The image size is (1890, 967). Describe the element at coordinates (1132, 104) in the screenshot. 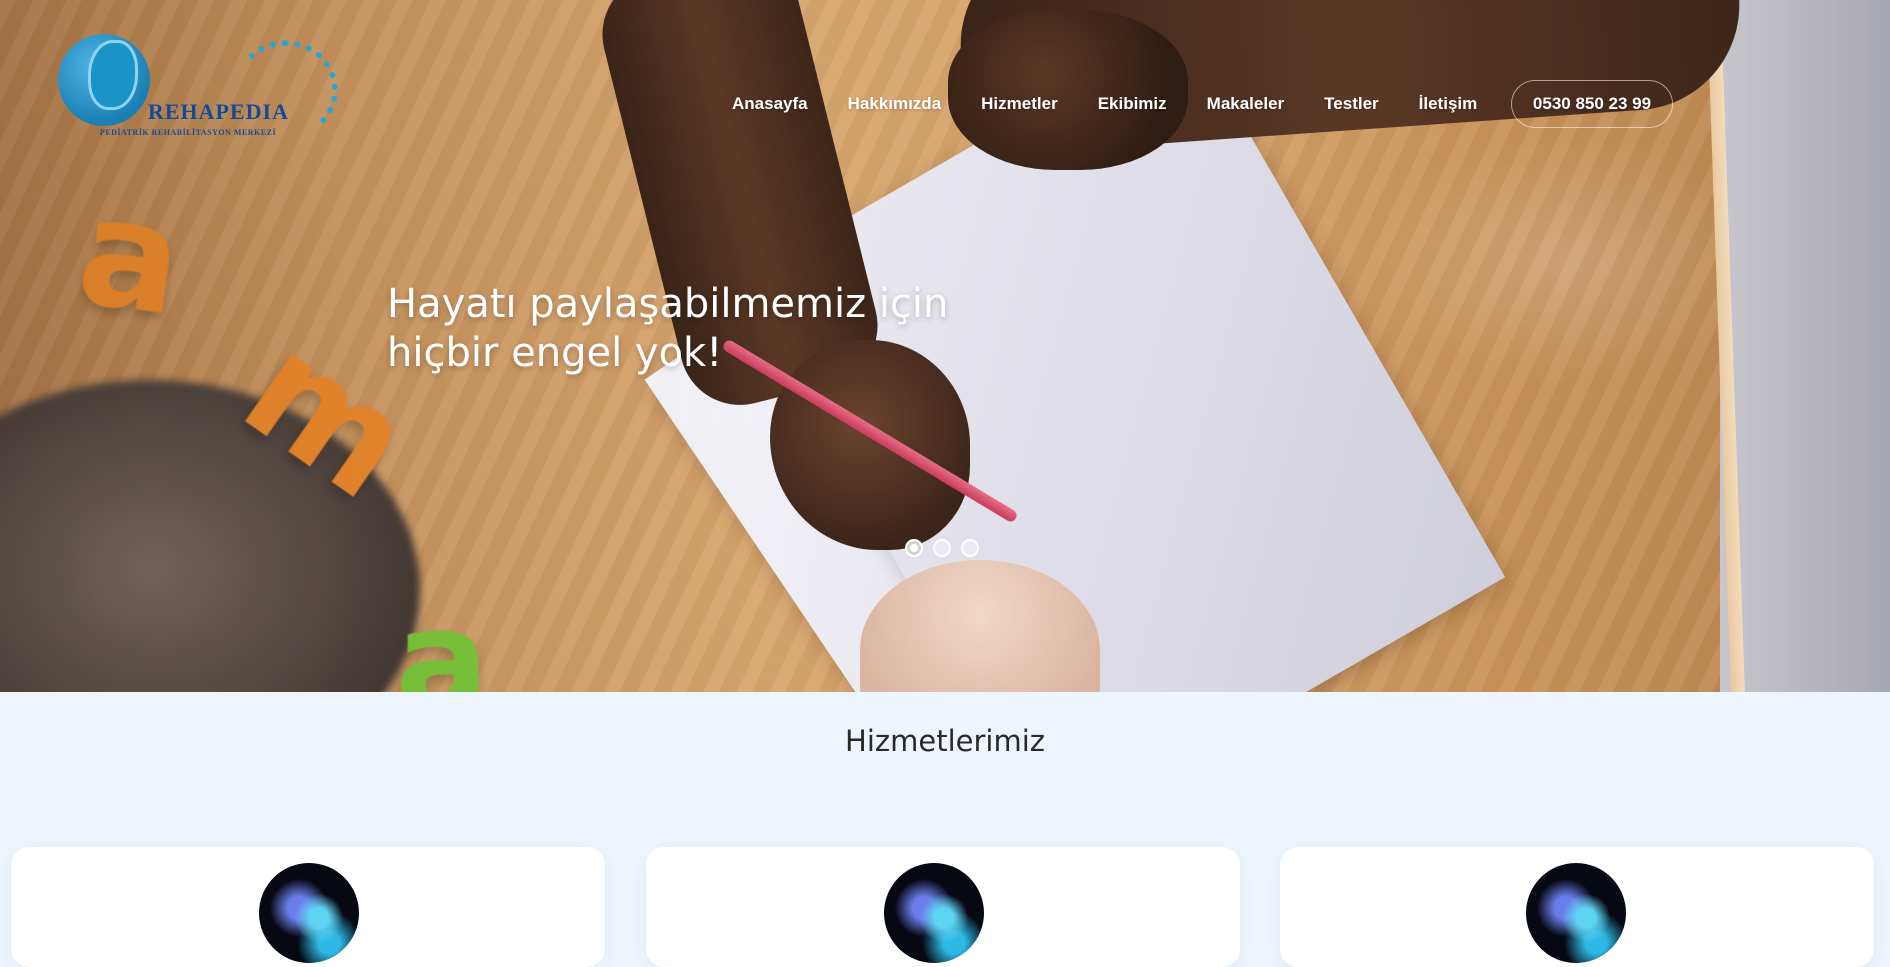

I see `nav-item-ekibimiz: Ekibimiz` at that location.